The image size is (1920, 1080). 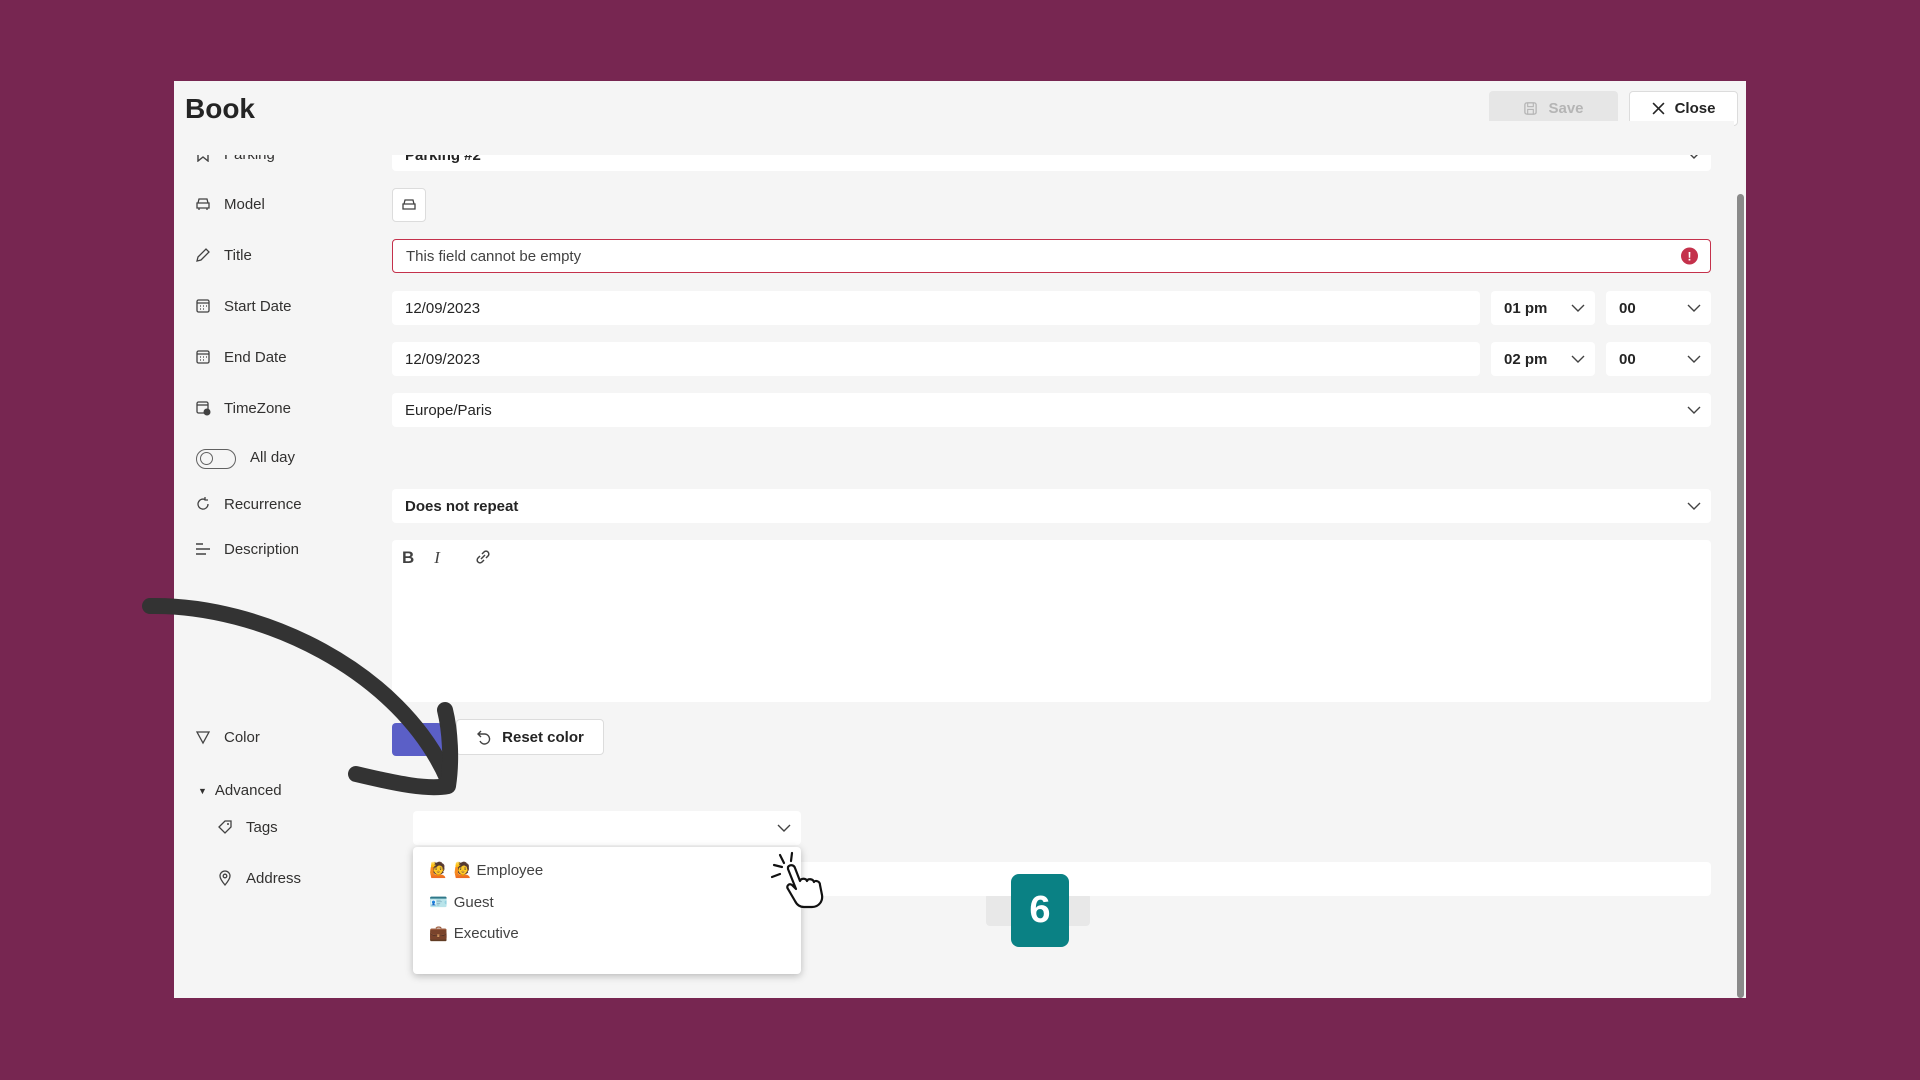 I want to click on model-label: Model, so click(x=244, y=204).